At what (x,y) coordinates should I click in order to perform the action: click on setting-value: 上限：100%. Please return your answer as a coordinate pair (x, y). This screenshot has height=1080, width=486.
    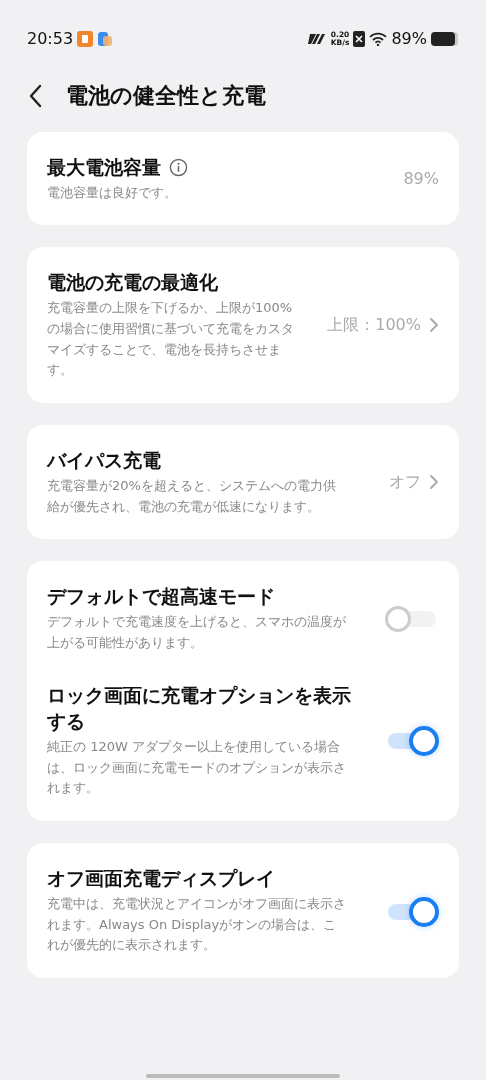
    Looking at the image, I should click on (374, 325).